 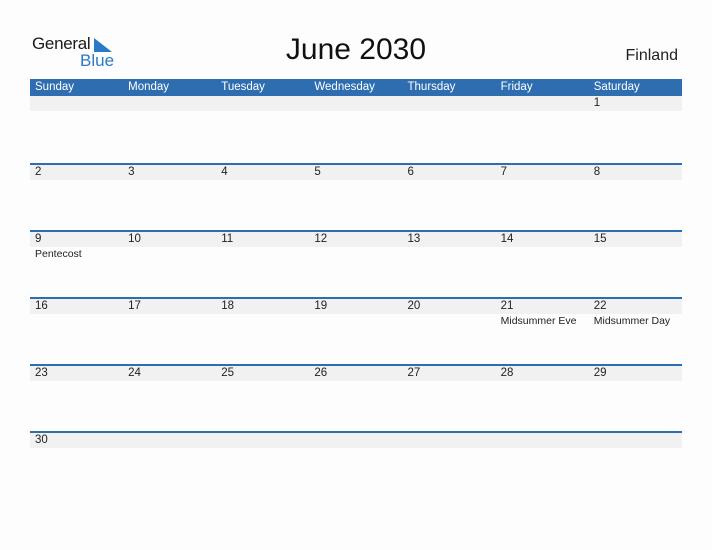 I want to click on day-number: 19, so click(x=321, y=306).